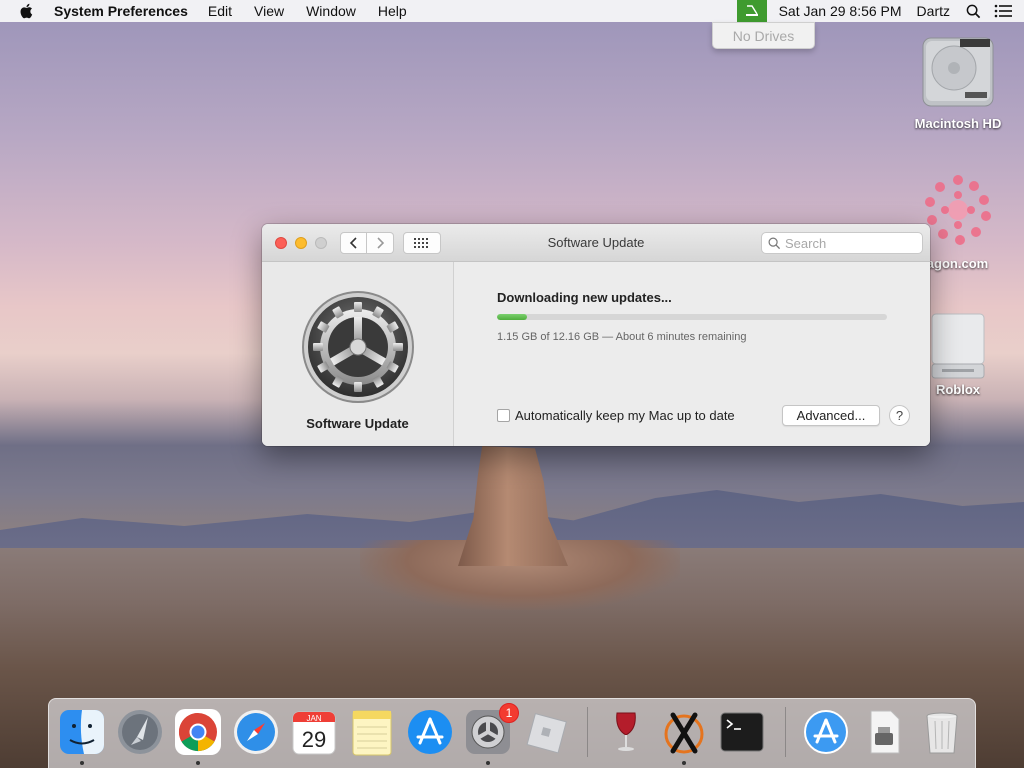 The width and height of the screenshot is (1024, 768). I want to click on xquartz-icon, so click(684, 733).